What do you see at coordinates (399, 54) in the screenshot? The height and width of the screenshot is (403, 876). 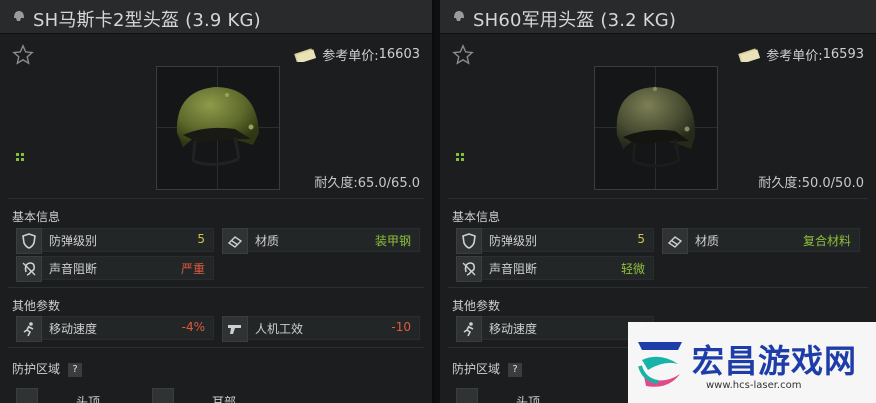 I see `price-value: 16603` at bounding box center [399, 54].